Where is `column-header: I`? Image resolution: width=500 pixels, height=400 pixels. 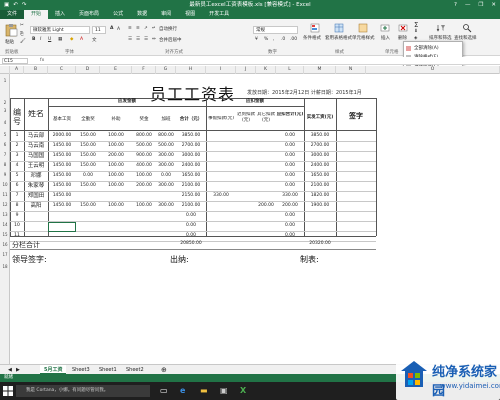
column-header: I is located at coordinates (221, 70).